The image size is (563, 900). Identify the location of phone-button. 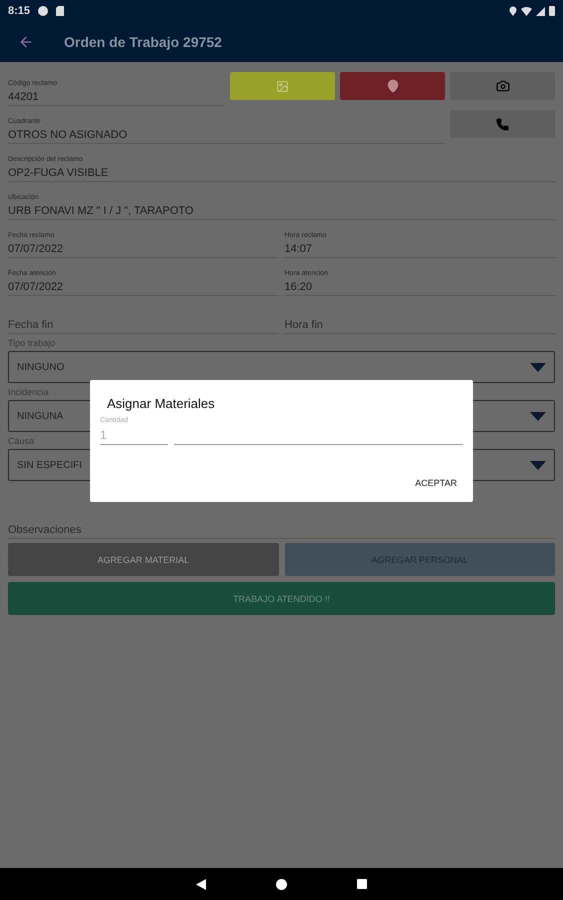
(502, 124).